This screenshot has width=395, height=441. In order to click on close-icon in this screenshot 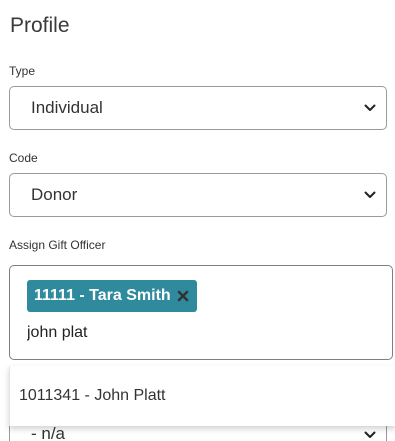, I will do `click(183, 296)`.